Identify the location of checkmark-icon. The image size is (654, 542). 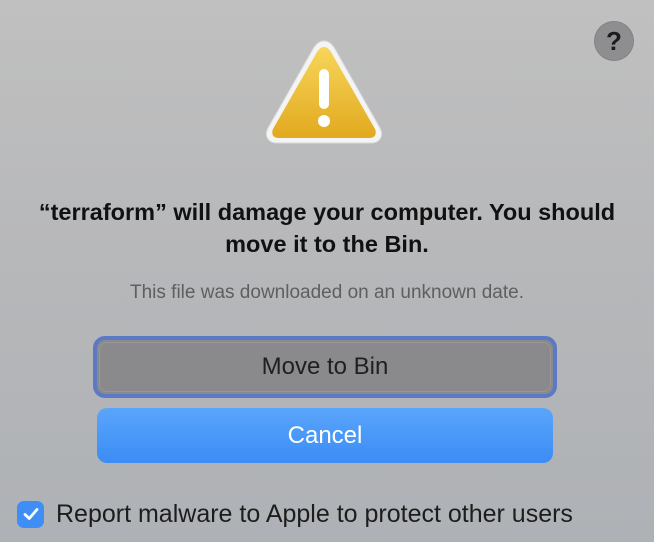
(30, 514).